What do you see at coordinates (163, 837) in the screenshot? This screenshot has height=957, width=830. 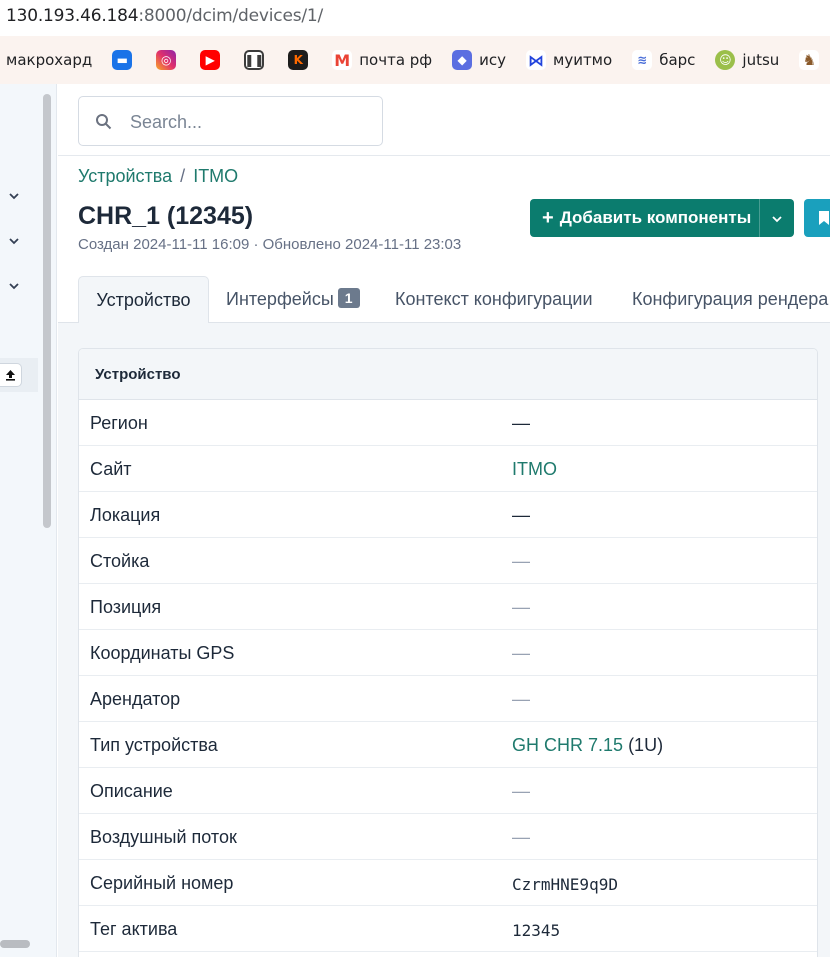 I see `row-key: Воздушный поток` at bounding box center [163, 837].